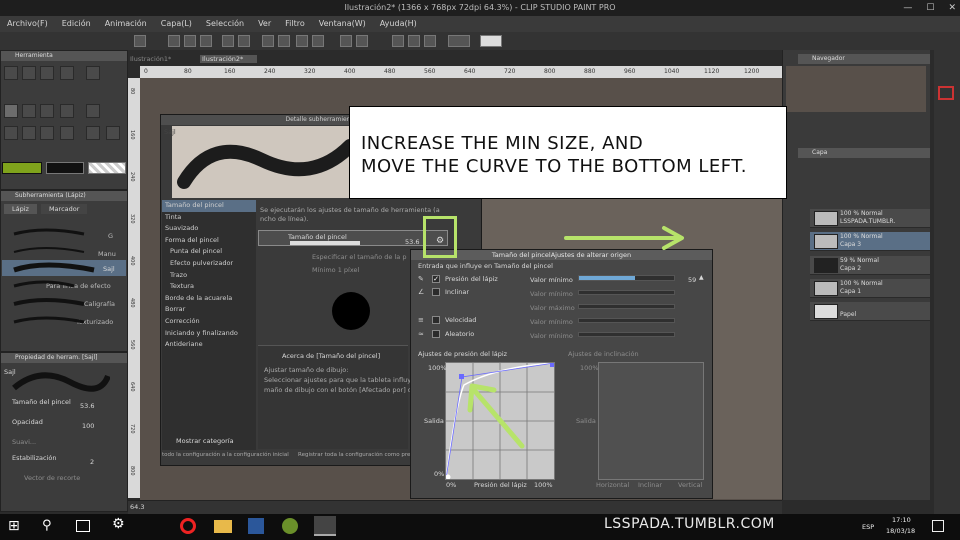 This screenshot has width=960, height=540. I want to click on minimize-icon: —, so click(907, 8).